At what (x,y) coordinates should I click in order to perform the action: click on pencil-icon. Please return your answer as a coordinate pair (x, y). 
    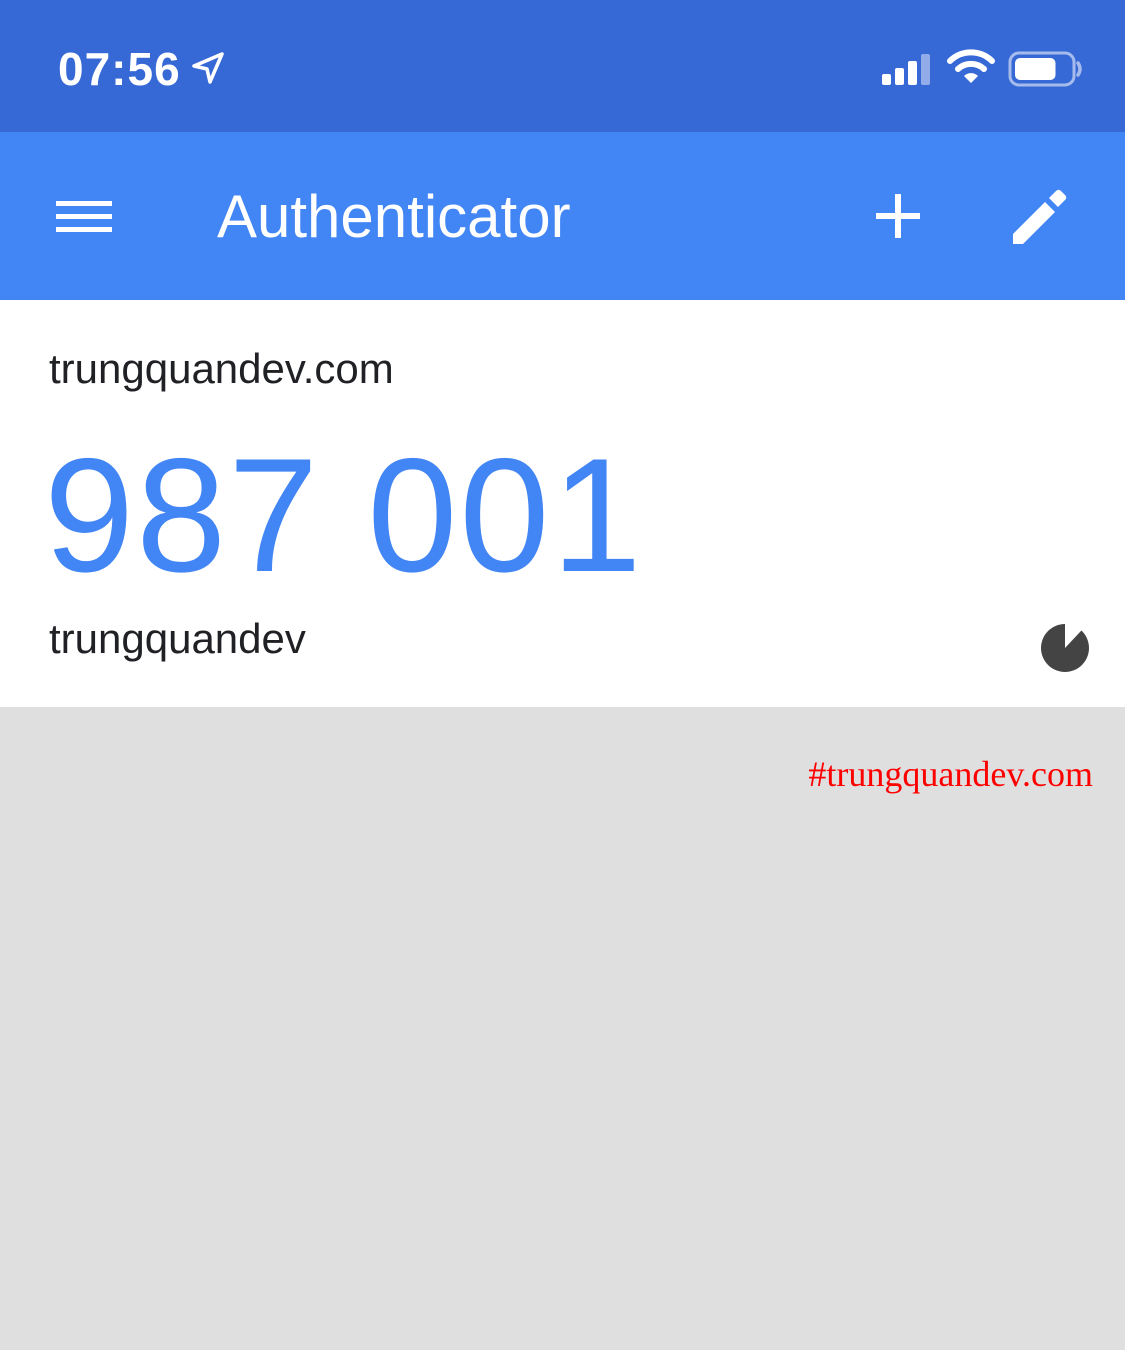
    Looking at the image, I should click on (1040, 216).